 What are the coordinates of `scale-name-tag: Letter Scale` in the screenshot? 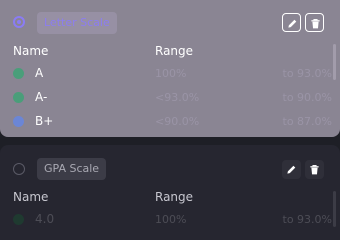 It's located at (77, 23).